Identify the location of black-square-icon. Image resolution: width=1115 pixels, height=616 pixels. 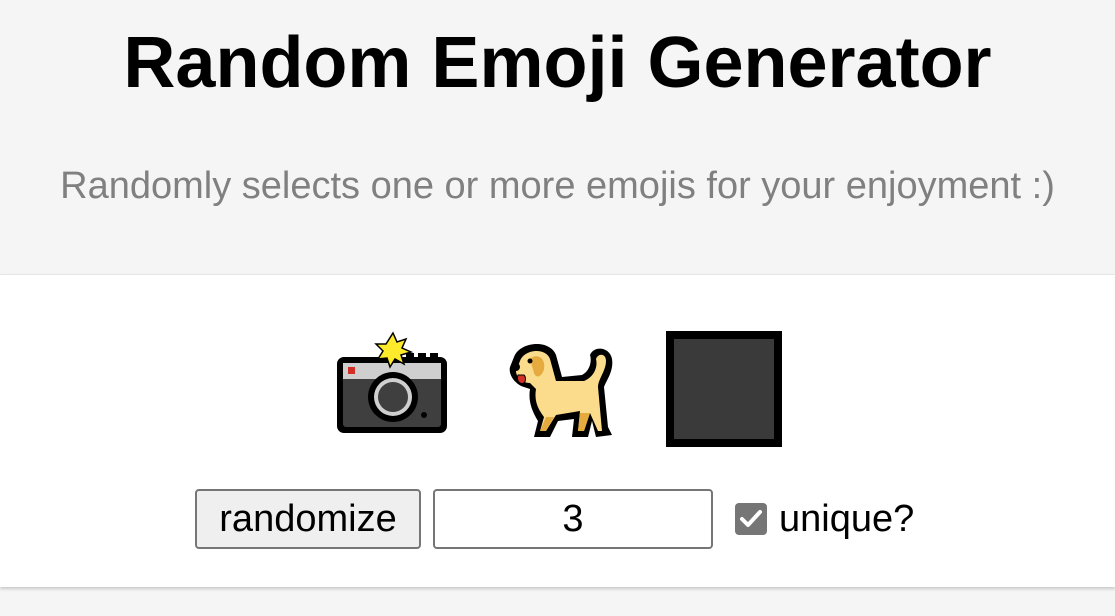
(723, 389).